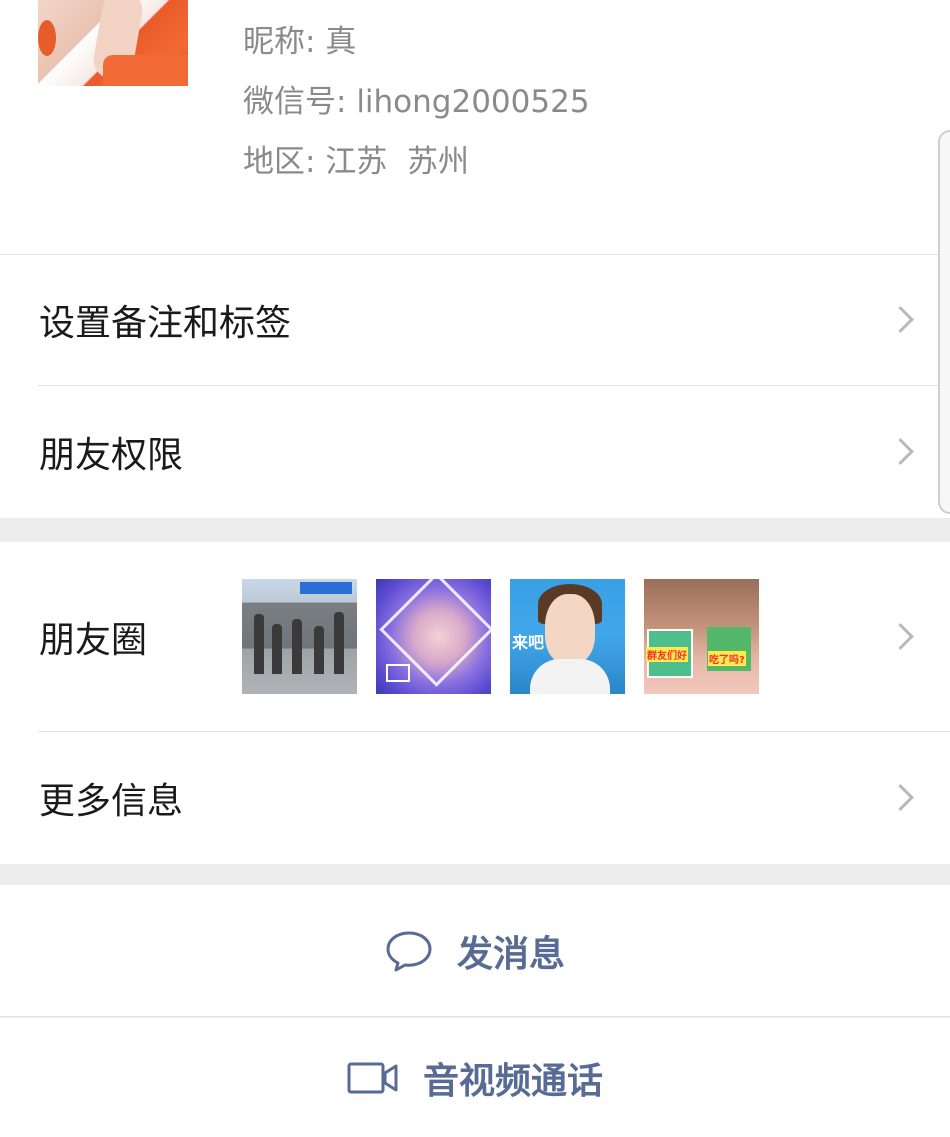 The width and height of the screenshot is (950, 1137). Describe the element at coordinates (341, 42) in the screenshot. I see `nickname-value: 真` at that location.